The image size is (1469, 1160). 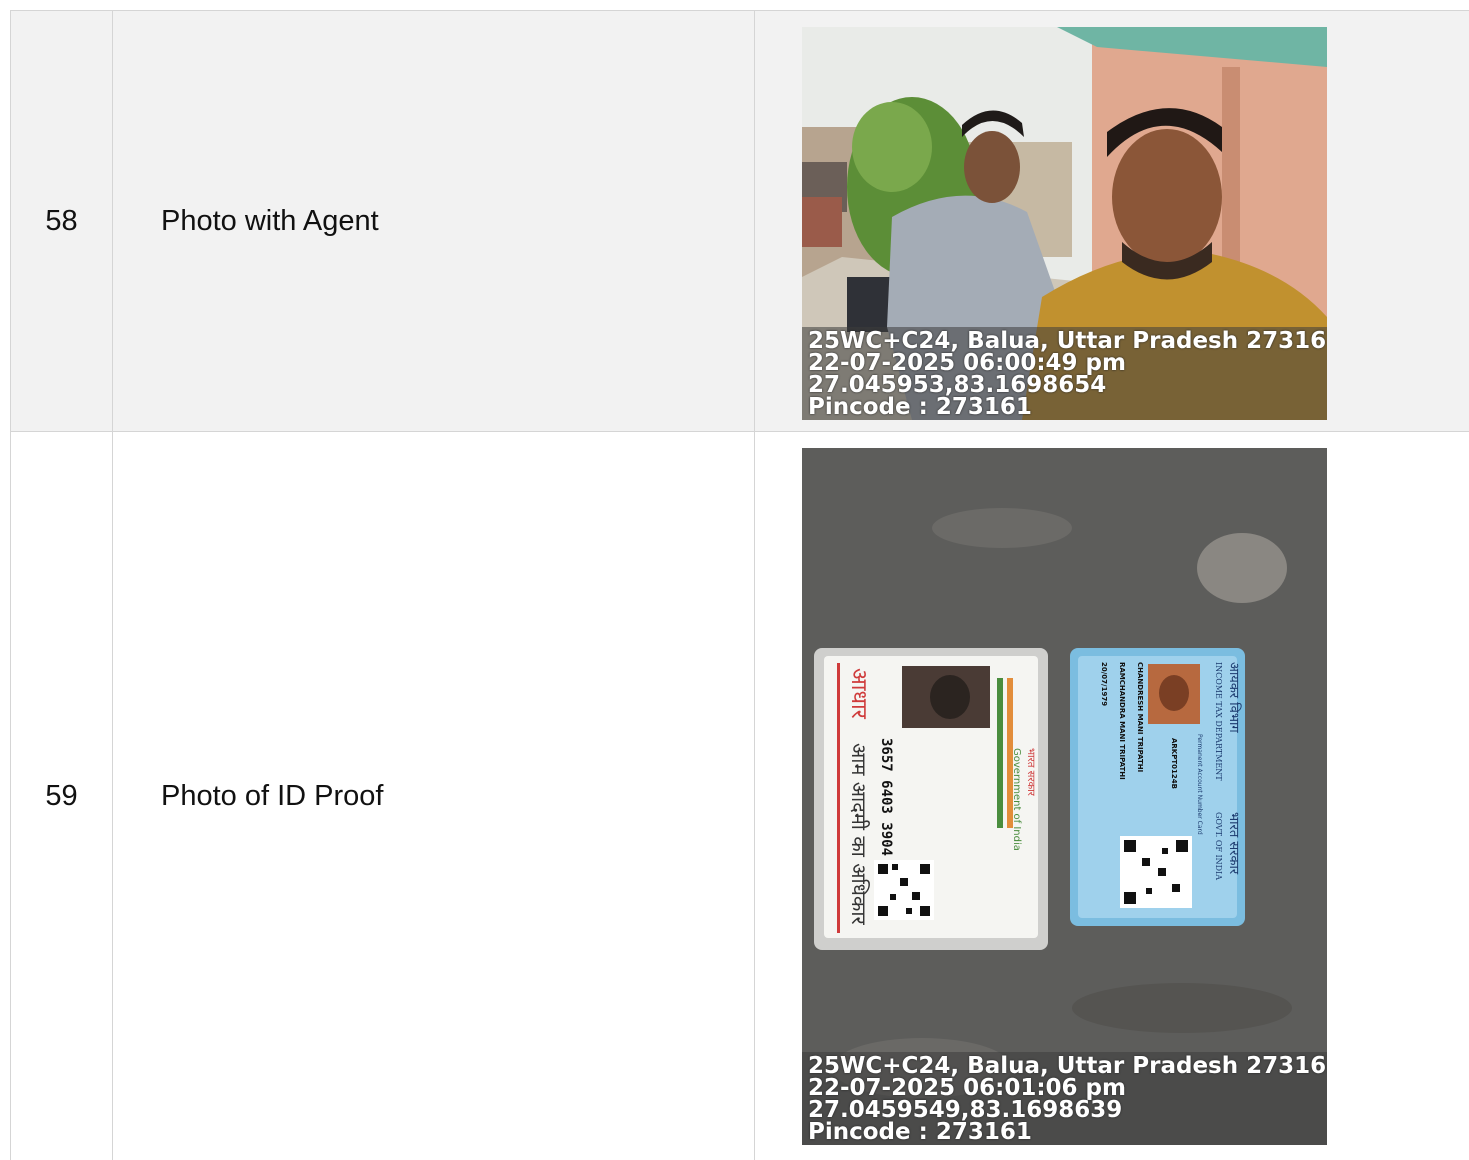 What do you see at coordinates (1104, 684) in the screenshot?
I see `pan-dob: 20/07/1979` at bounding box center [1104, 684].